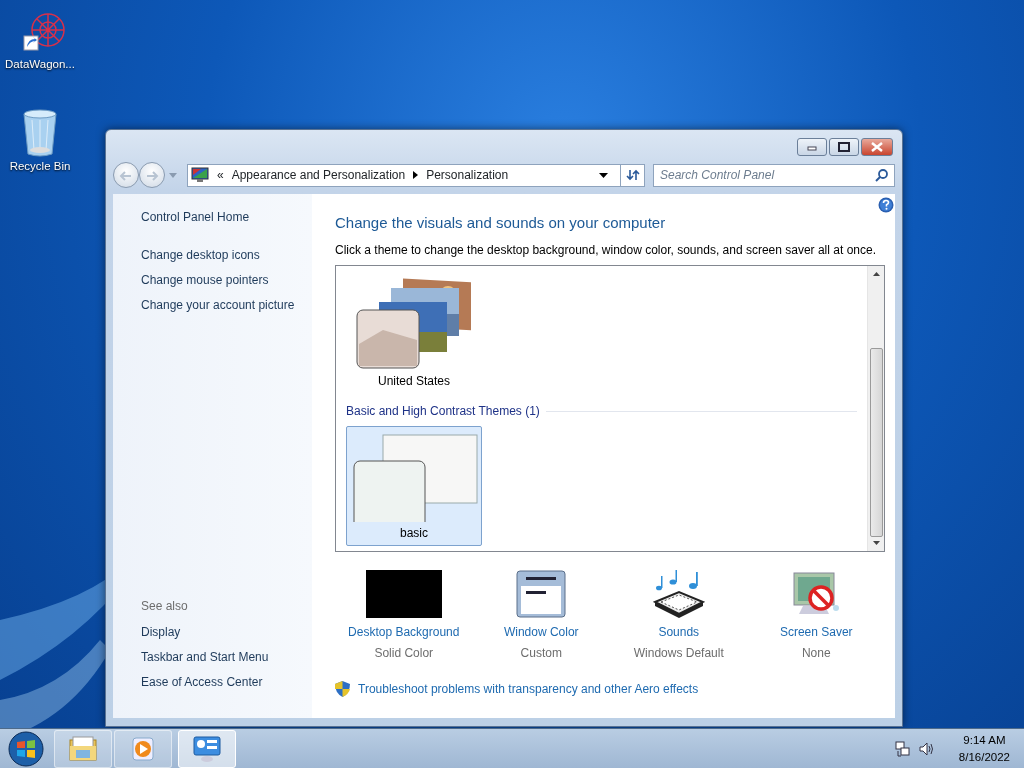 The image size is (1024, 768). I want to click on instruction-text: Click a theme to change the desktop background, window color, sounds, and screen saver all at once., so click(606, 250).